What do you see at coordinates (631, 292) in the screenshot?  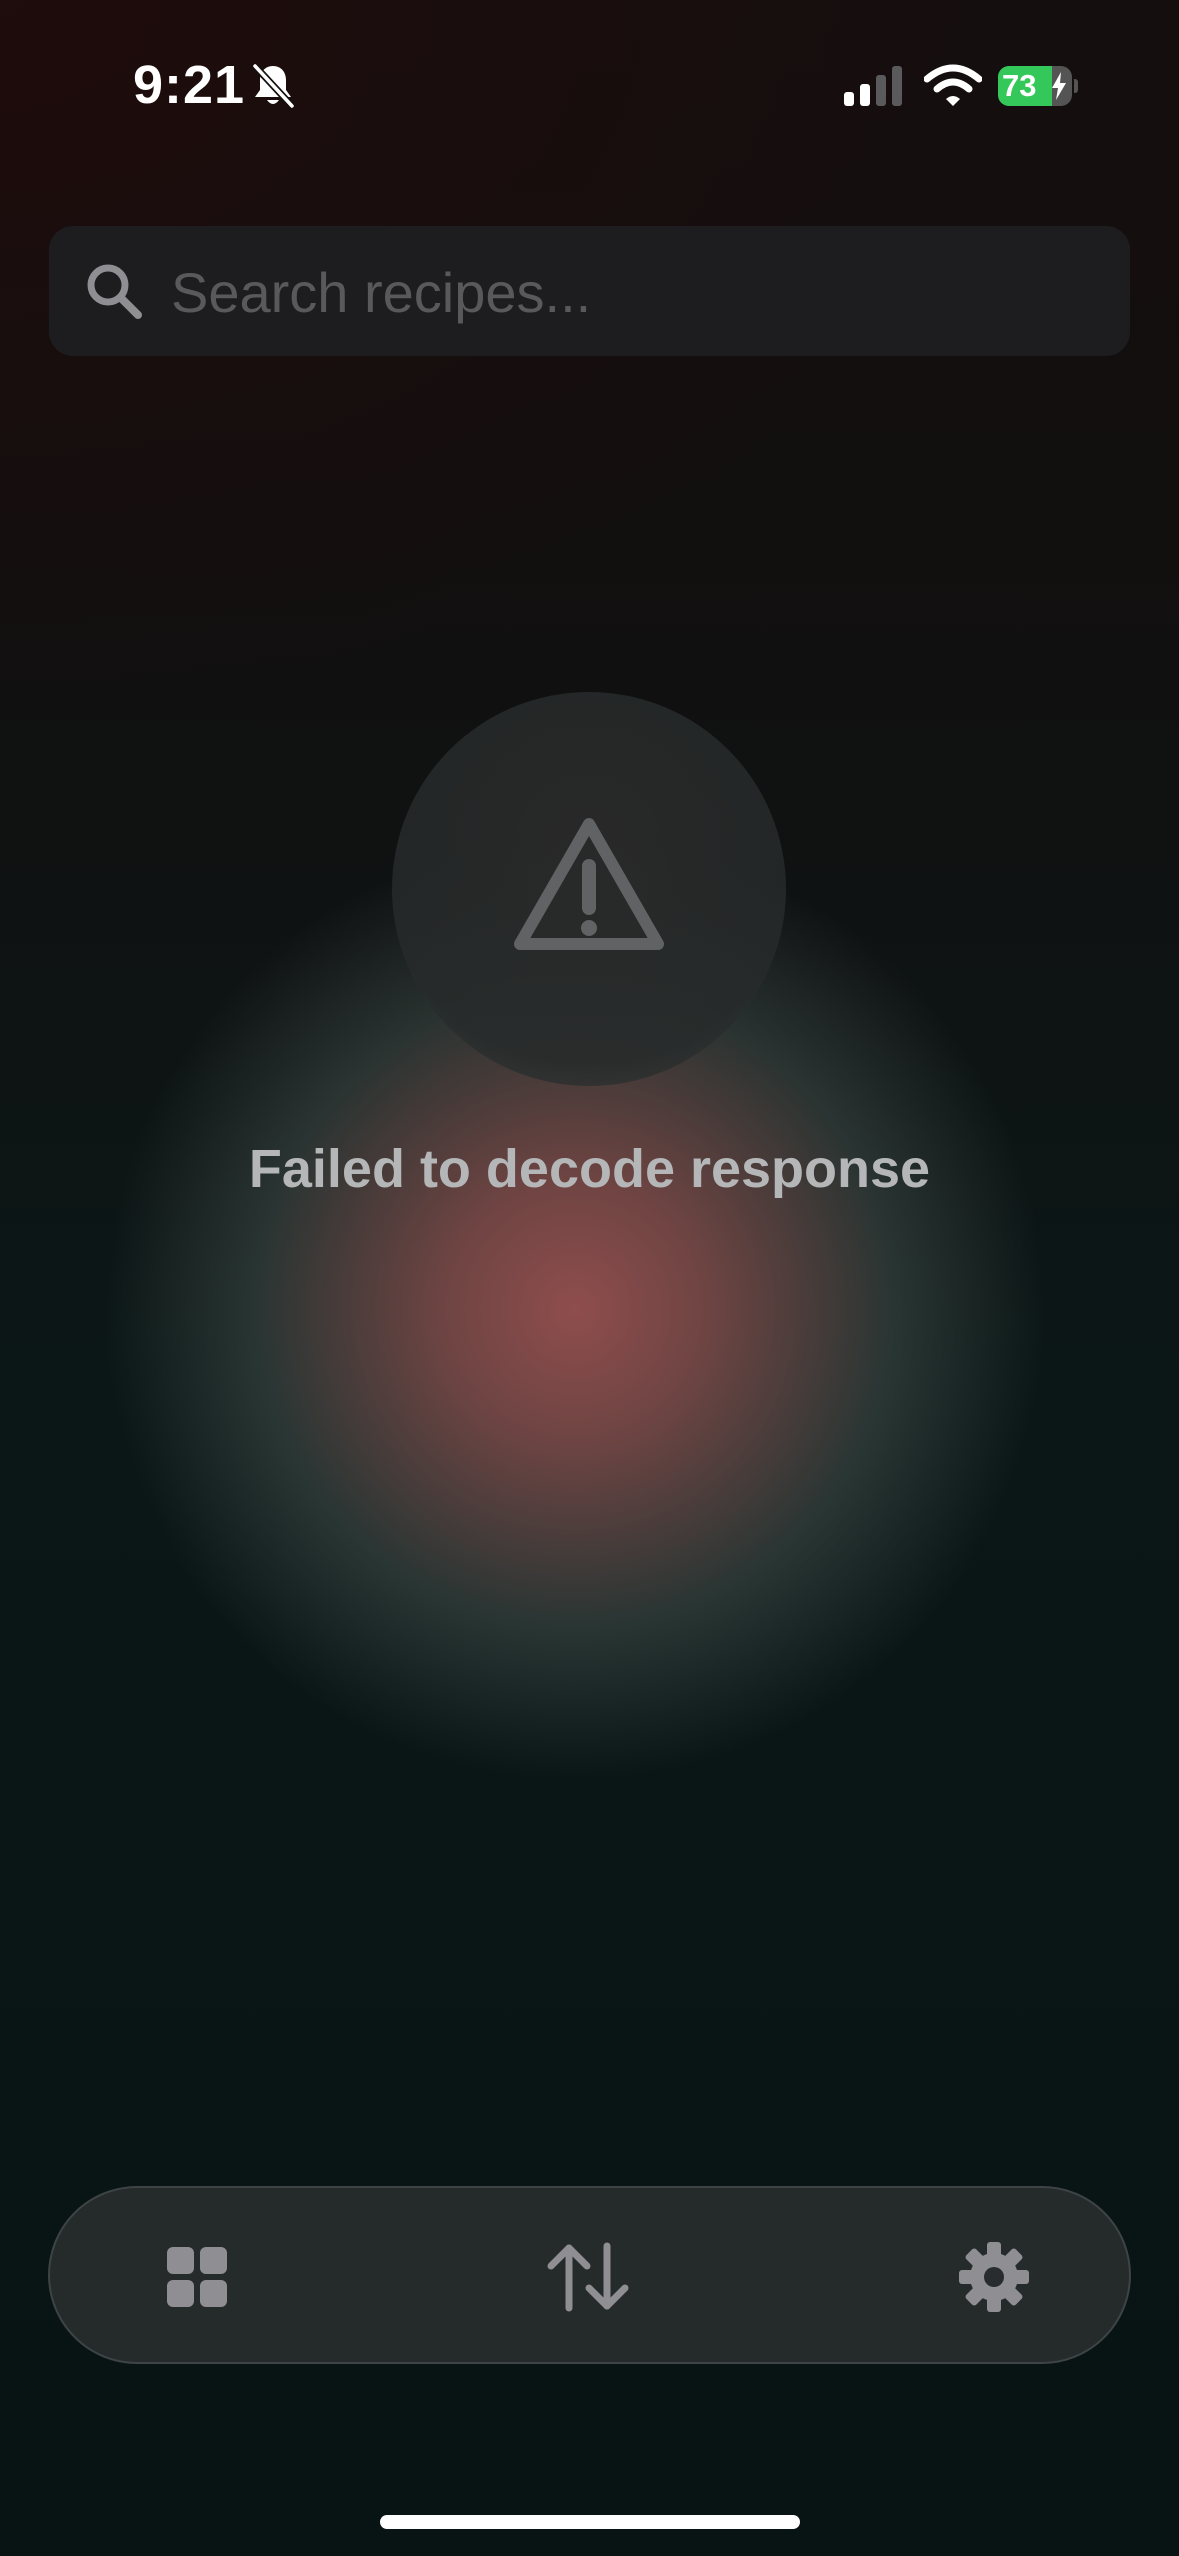 I see `search-input` at bounding box center [631, 292].